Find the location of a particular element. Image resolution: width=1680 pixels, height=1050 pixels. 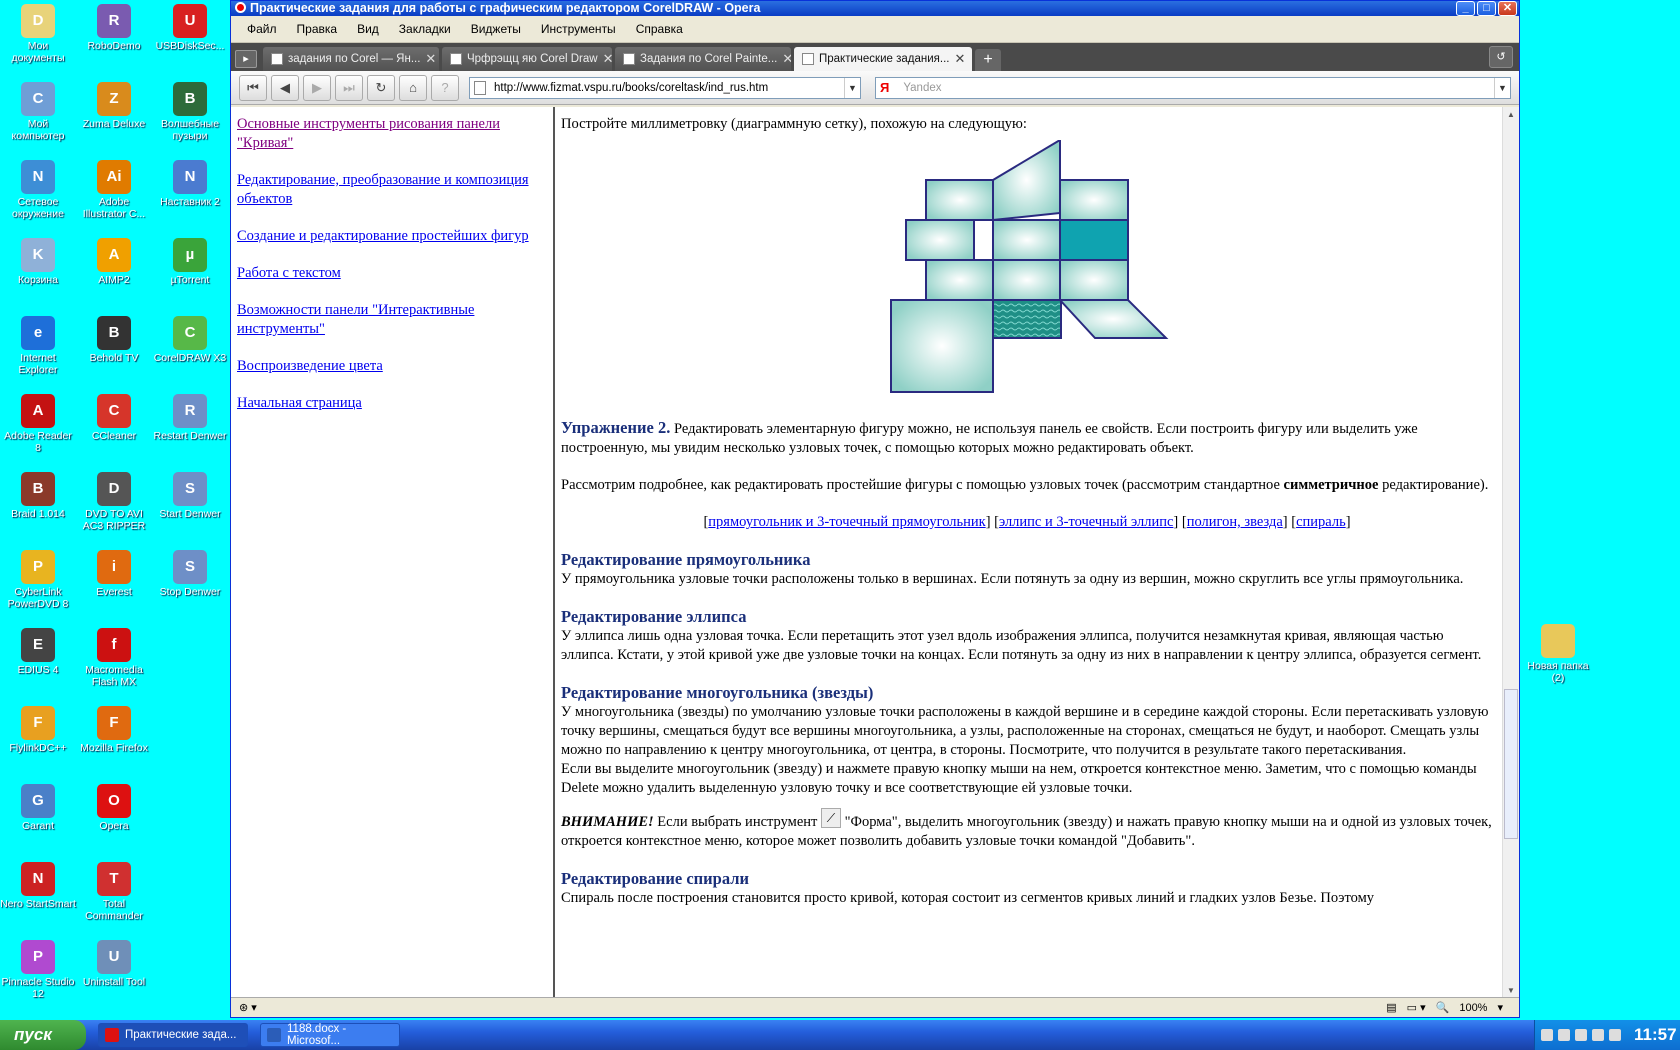

desktop-icon-label: Braid 1.014 is located at coordinates (38, 514).